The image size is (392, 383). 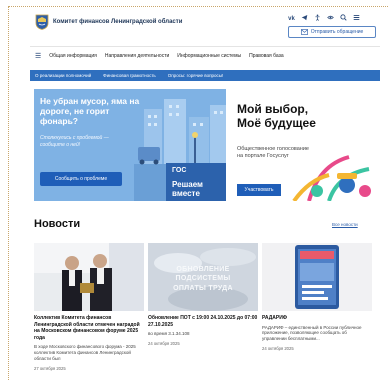 I want to click on send-appeal-button: Отправить обращение, so click(x=332, y=32).